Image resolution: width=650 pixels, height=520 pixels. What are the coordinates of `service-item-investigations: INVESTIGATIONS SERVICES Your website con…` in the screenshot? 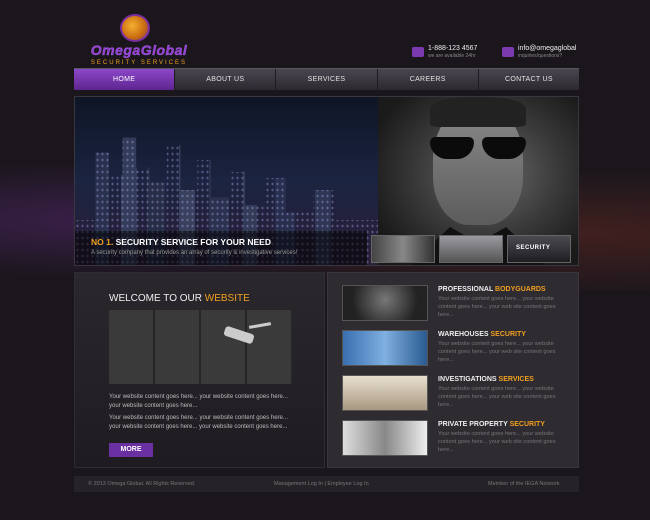 It's located at (457, 394).